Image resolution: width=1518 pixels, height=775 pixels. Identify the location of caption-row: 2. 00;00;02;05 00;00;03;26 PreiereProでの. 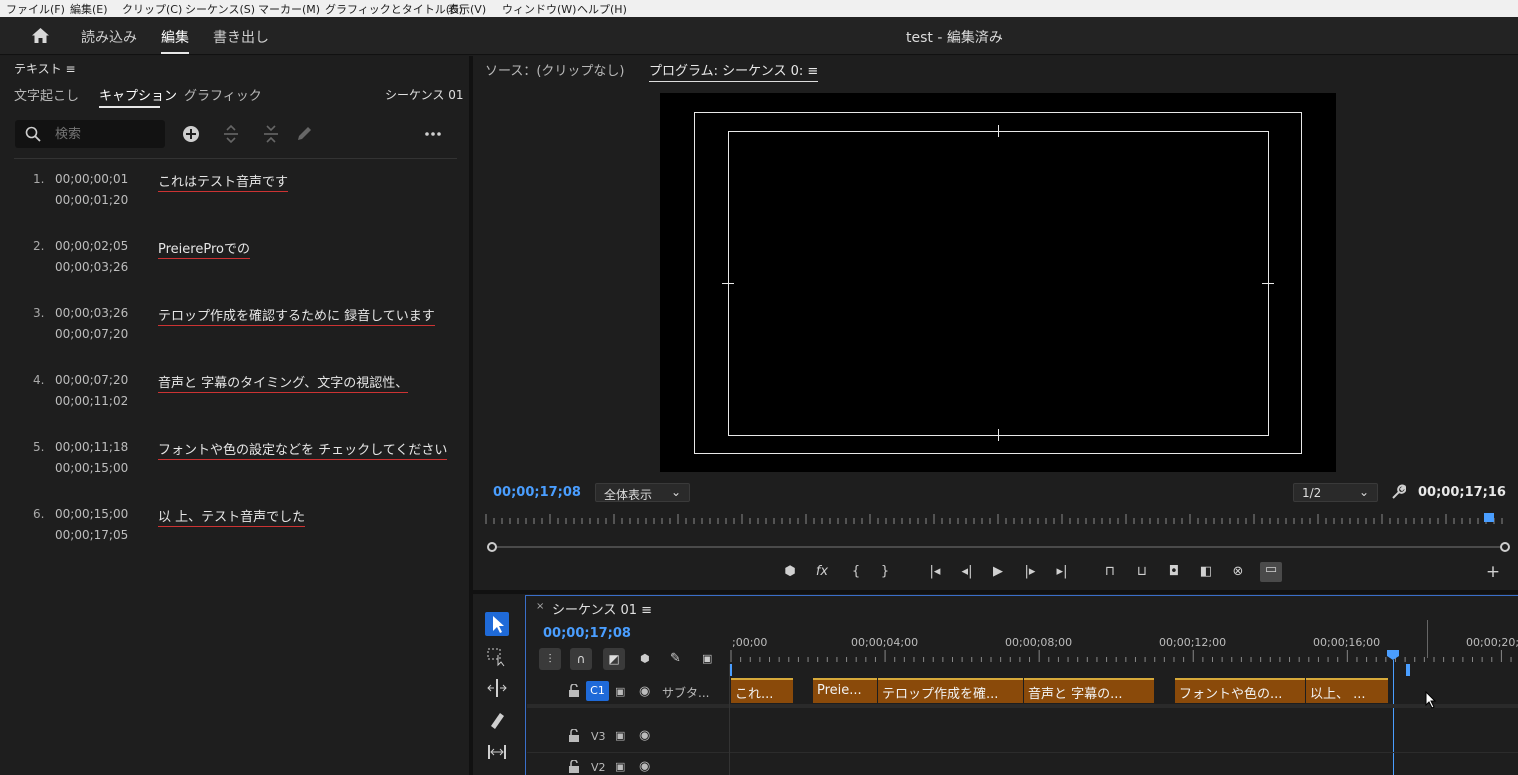
(230, 264).